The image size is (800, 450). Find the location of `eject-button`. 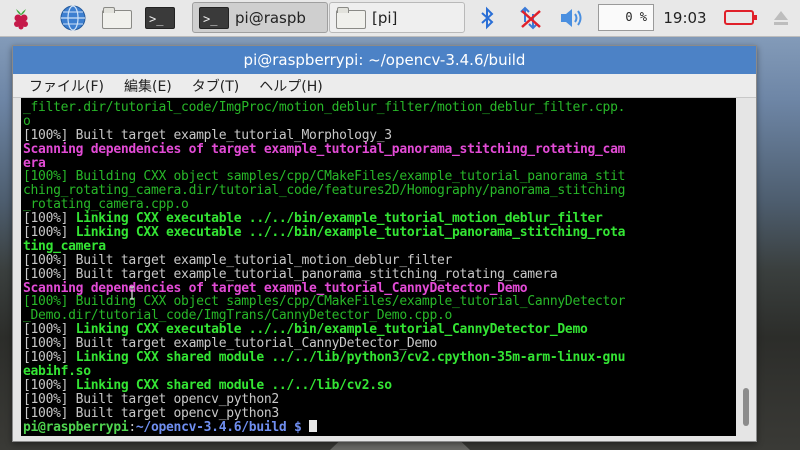

eject-button is located at coordinates (781, 18).